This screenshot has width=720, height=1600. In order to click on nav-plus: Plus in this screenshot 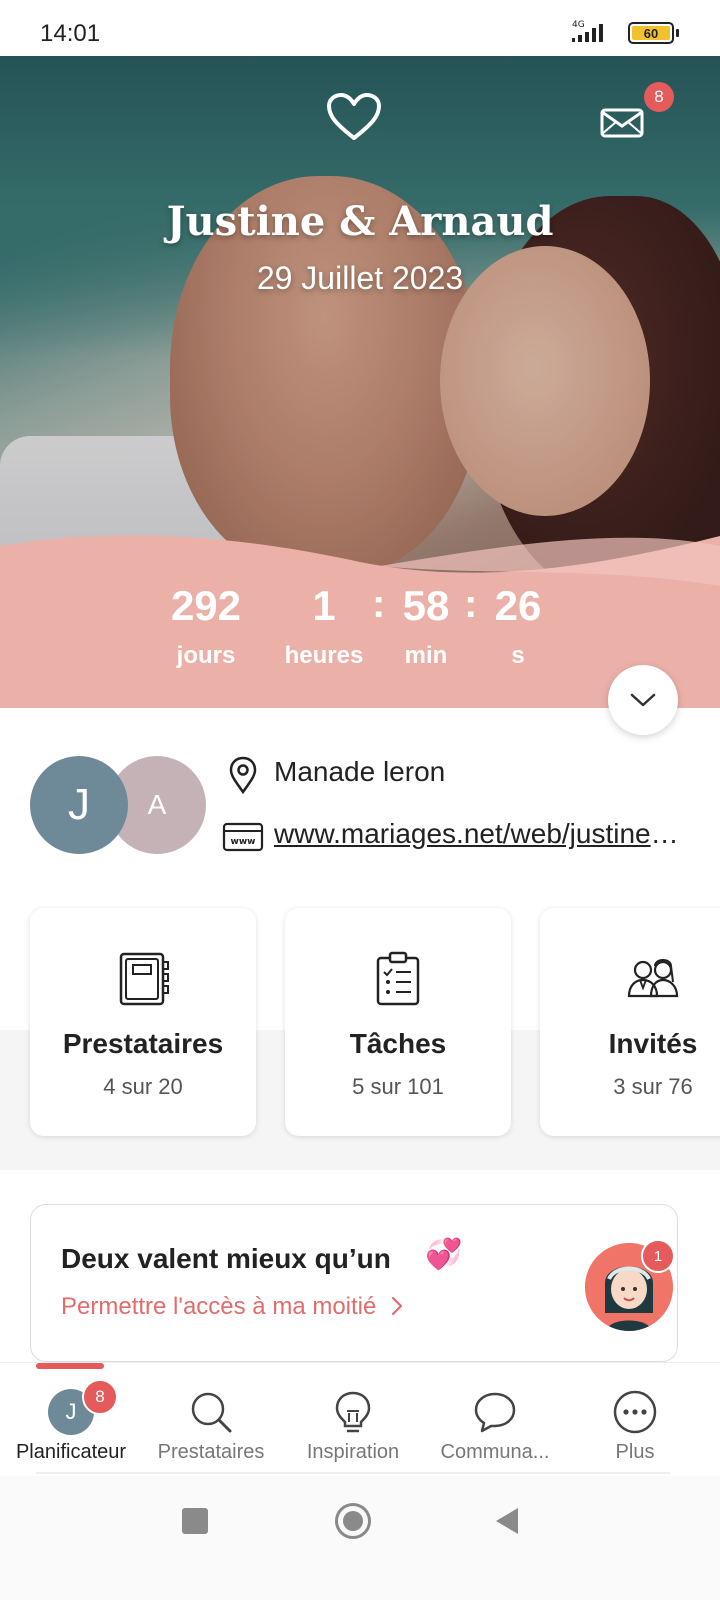, I will do `click(635, 1421)`.